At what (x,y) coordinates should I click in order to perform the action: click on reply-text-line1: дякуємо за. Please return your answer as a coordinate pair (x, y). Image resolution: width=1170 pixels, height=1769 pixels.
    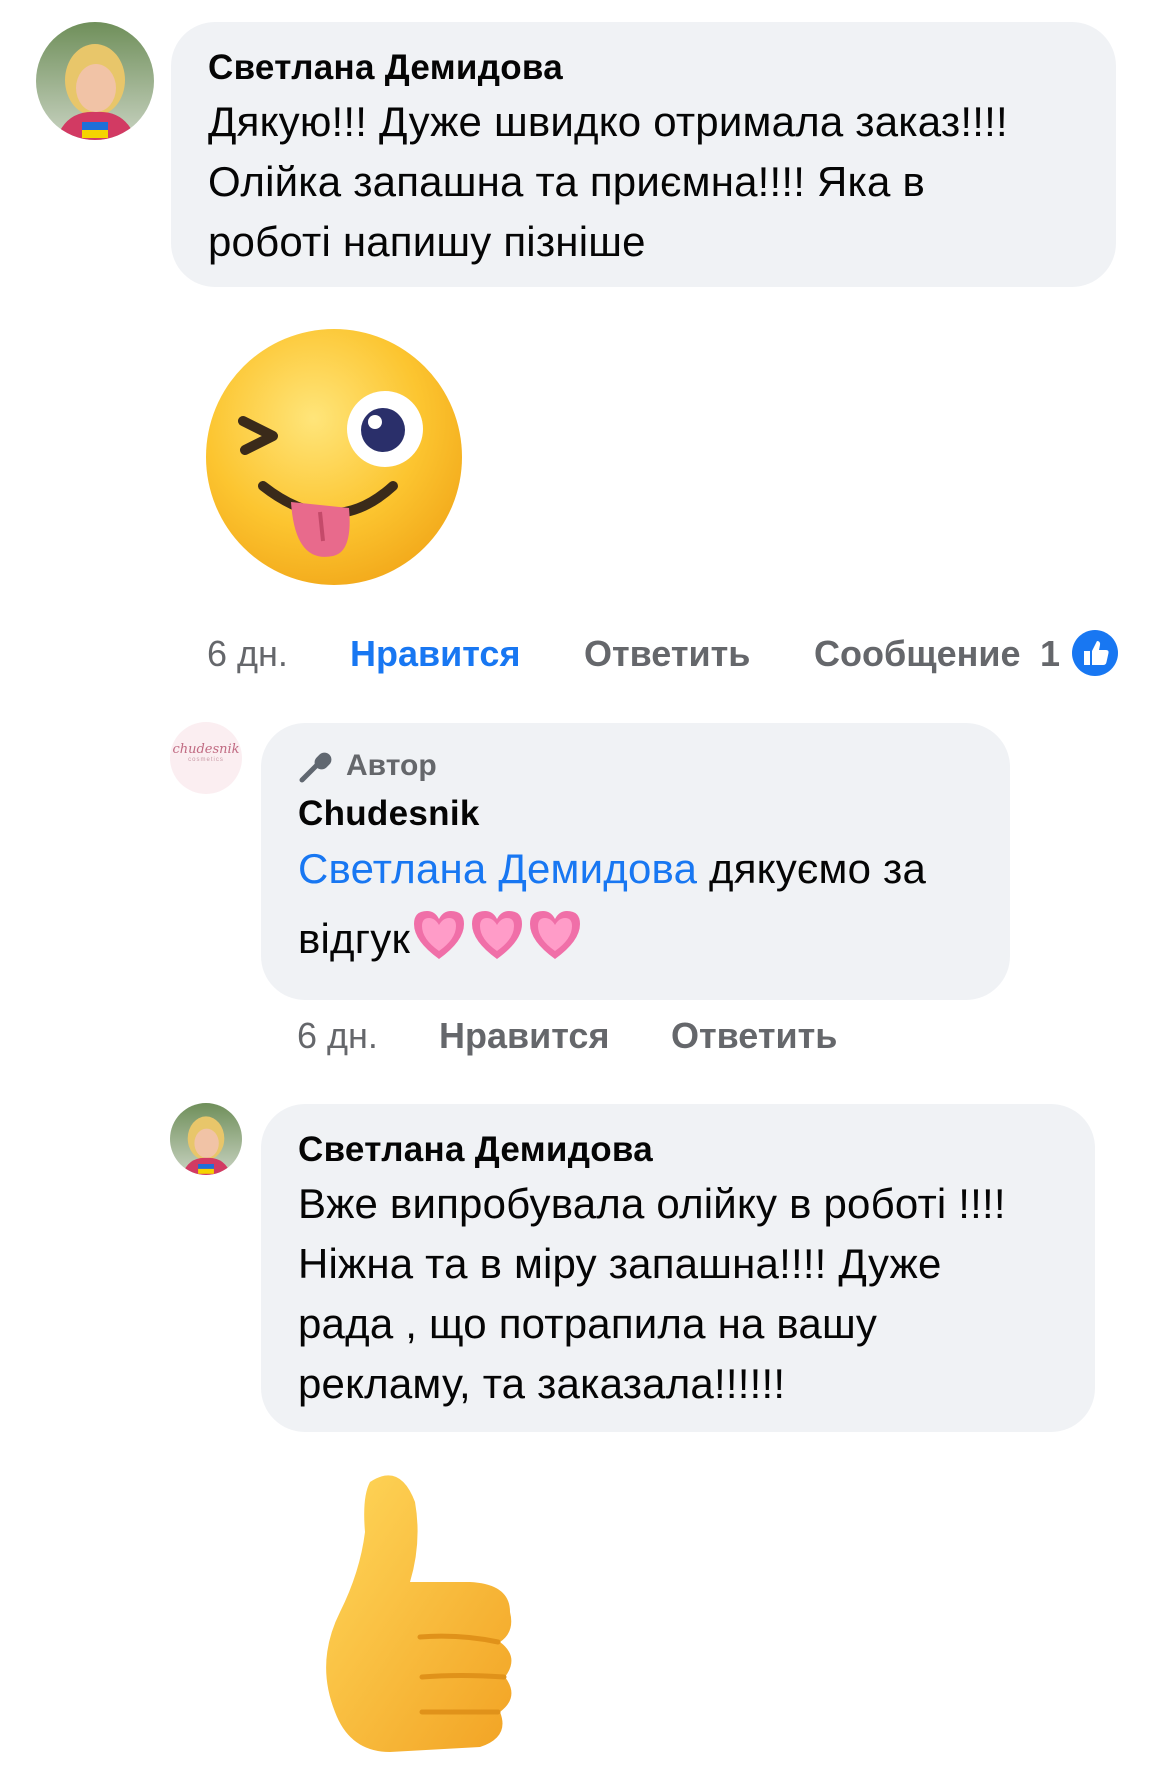
    Looking at the image, I should click on (818, 868).